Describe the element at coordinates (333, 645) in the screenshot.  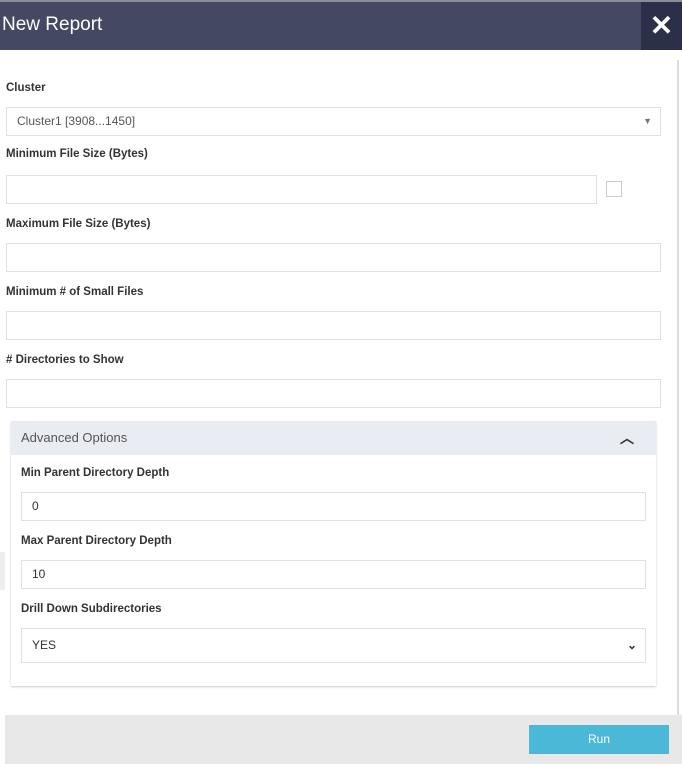
I see `drill-down-select: YES ⌄` at that location.